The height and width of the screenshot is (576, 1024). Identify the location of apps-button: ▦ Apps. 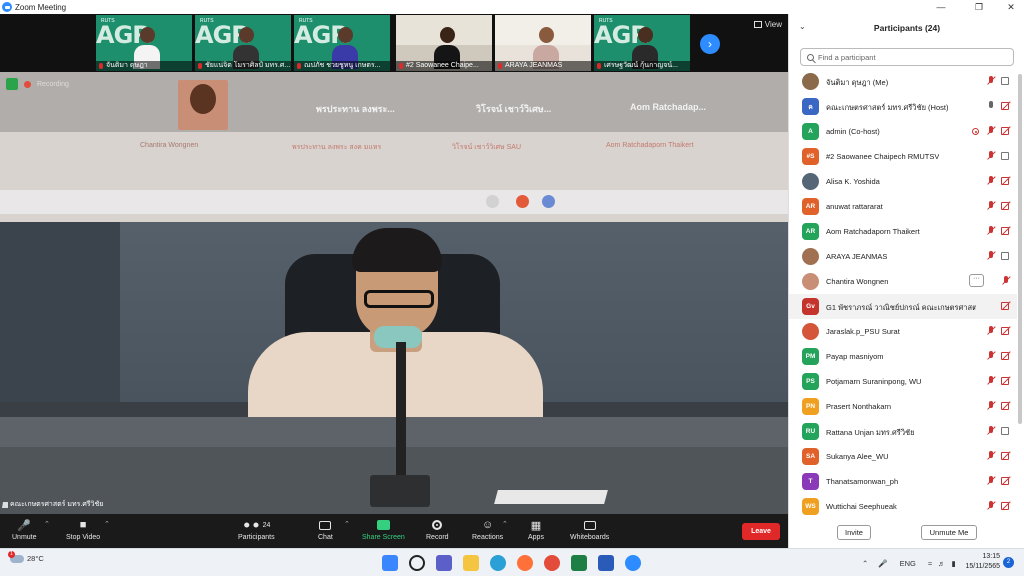
(536, 532).